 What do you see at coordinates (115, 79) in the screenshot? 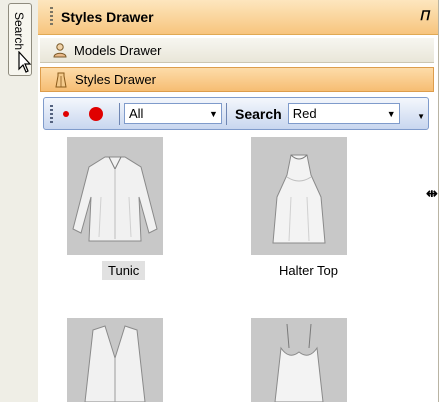
I see `drawer-item-label: Styles Drawer` at bounding box center [115, 79].